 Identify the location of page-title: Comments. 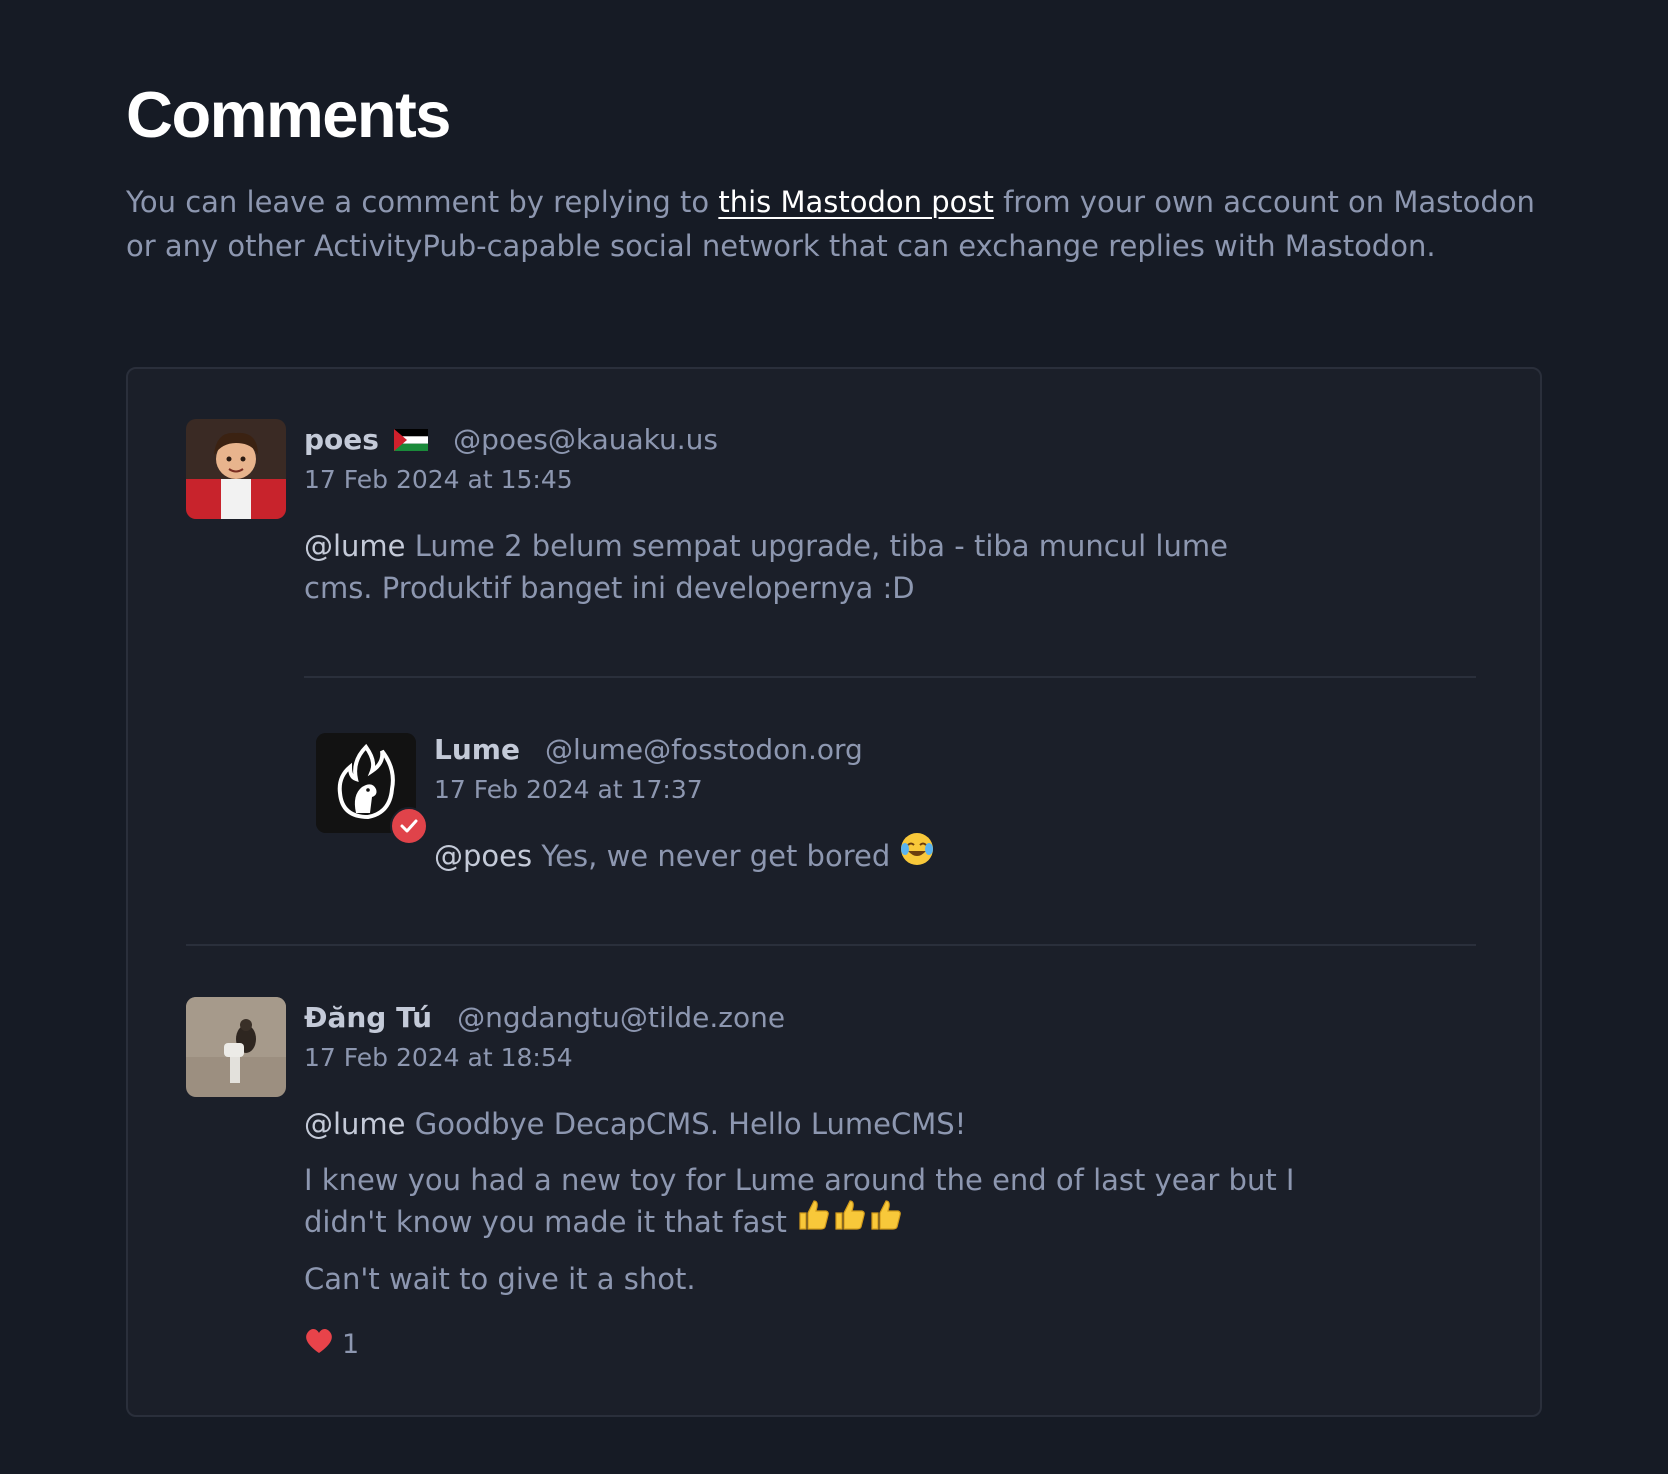
(288, 114).